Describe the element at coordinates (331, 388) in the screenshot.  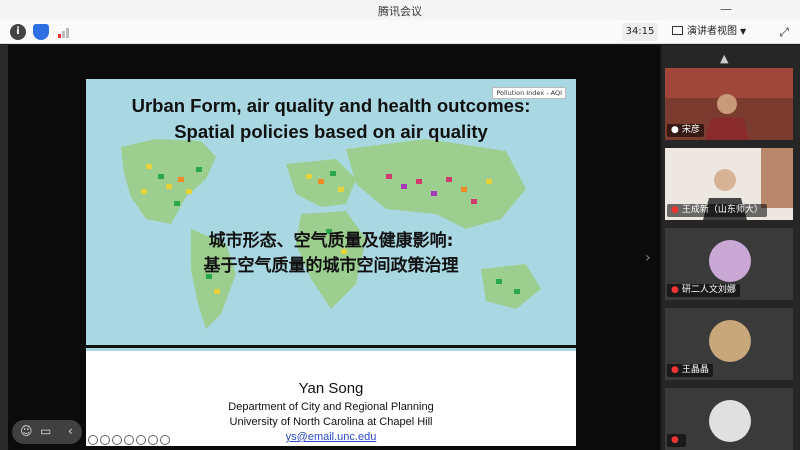
I see `author-name: Yan Song` at that location.